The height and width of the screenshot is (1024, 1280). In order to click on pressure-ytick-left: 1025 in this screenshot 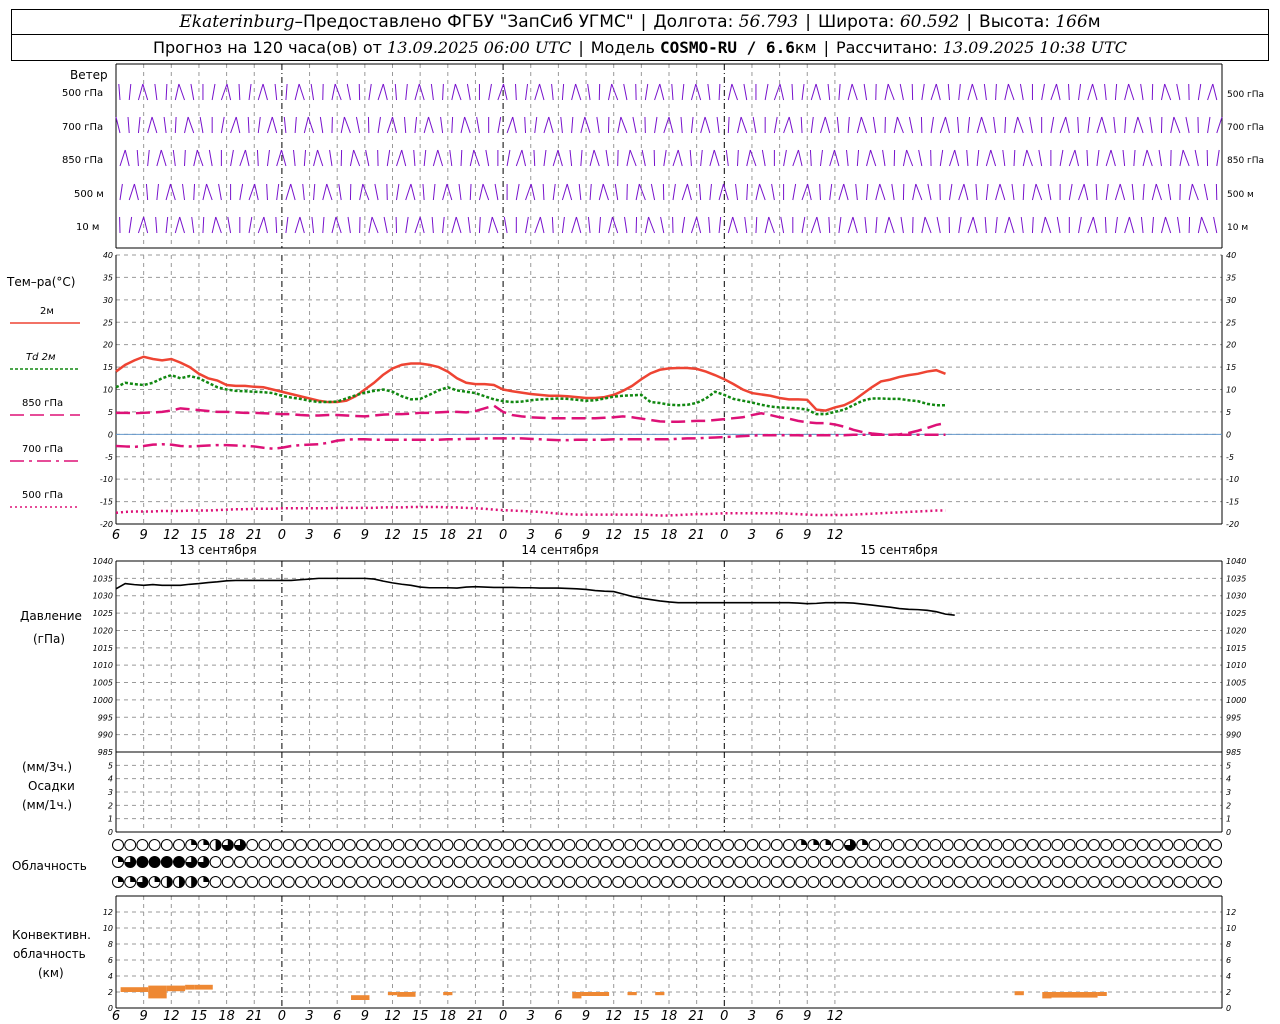, I will do `click(103, 613)`.